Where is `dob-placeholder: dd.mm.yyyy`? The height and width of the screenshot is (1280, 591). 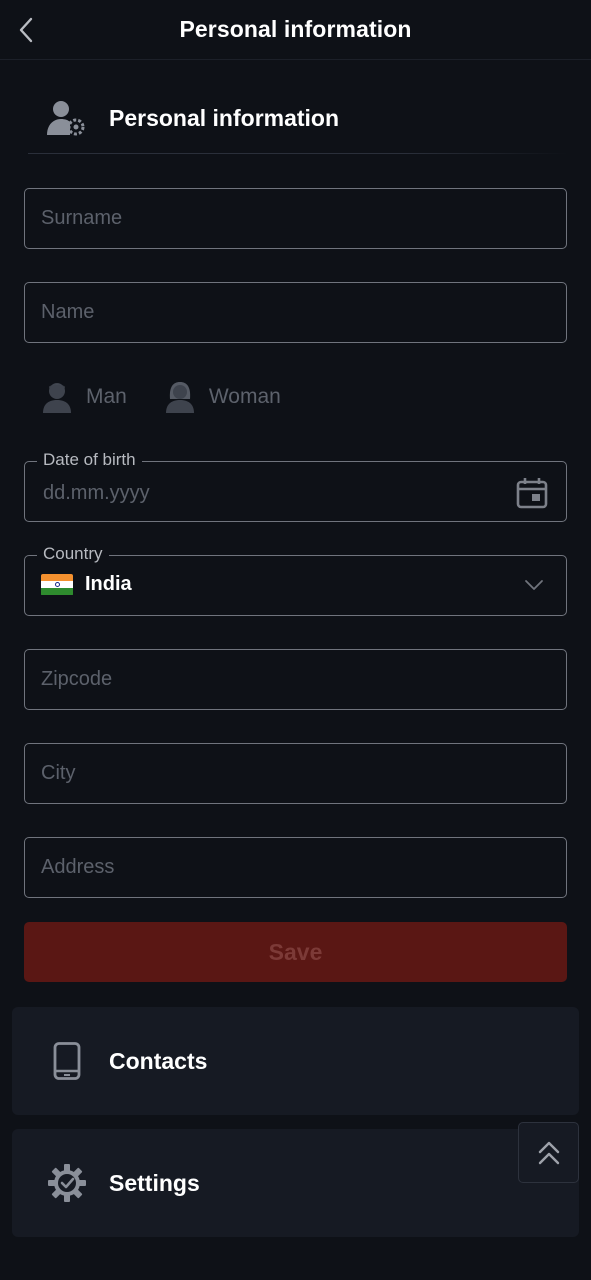 dob-placeholder: dd.mm.yyyy is located at coordinates (96, 493).